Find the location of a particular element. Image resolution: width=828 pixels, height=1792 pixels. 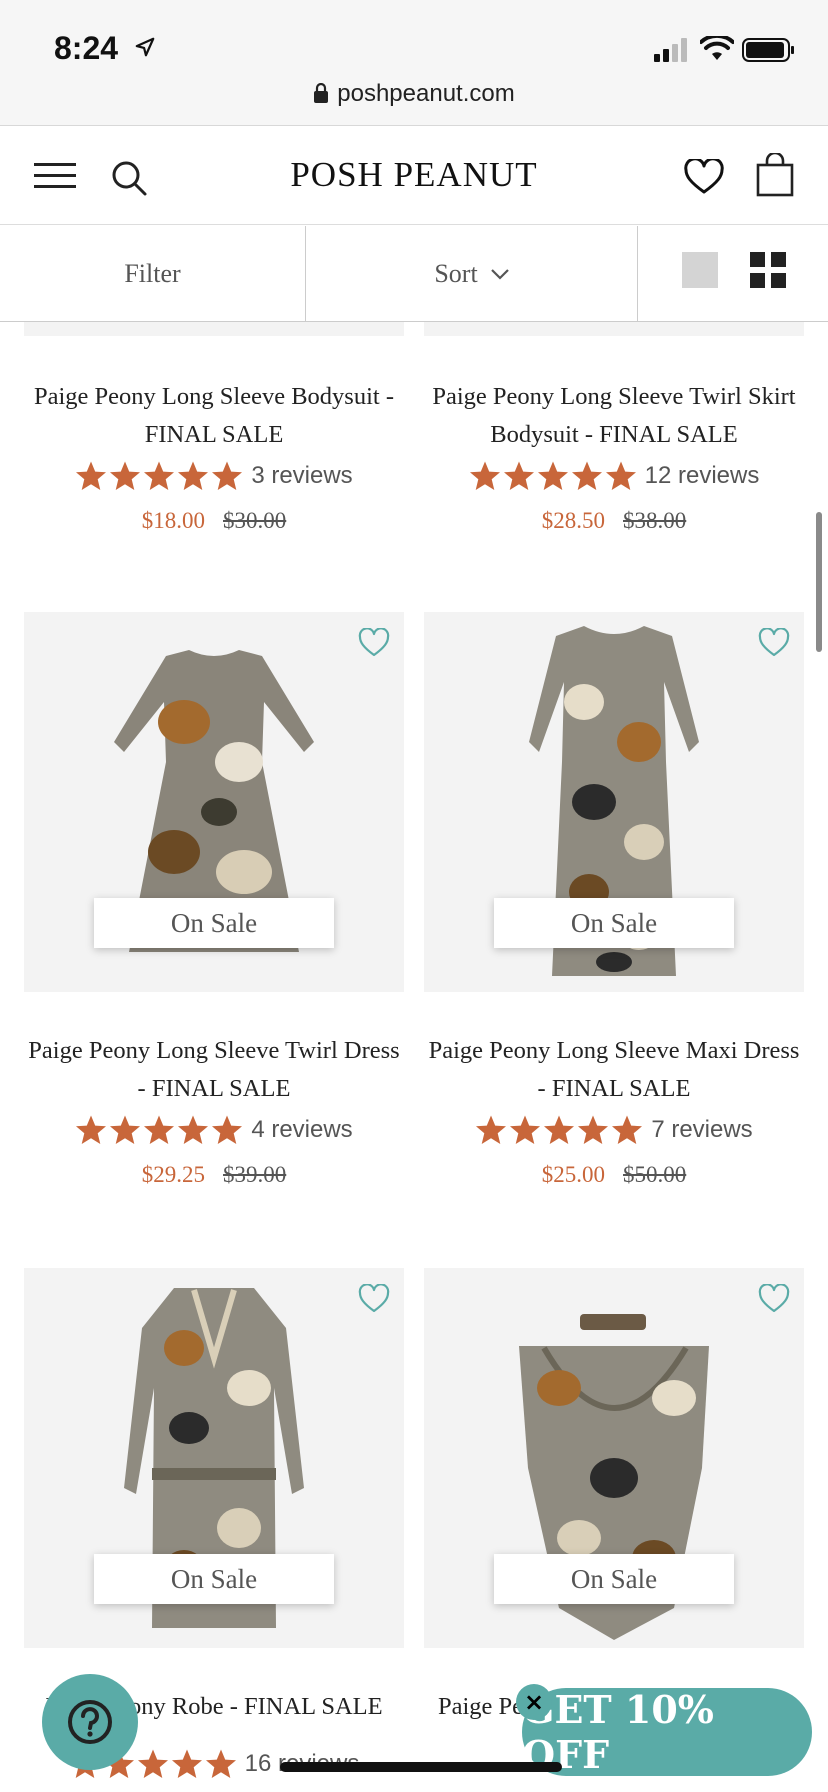

sale-price: $18.00 is located at coordinates (173, 520).